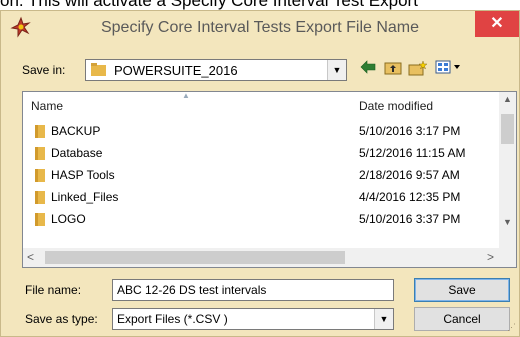 The width and height of the screenshot is (520, 337). What do you see at coordinates (507, 129) in the screenshot?
I see `vertical-scroll-thumb` at bounding box center [507, 129].